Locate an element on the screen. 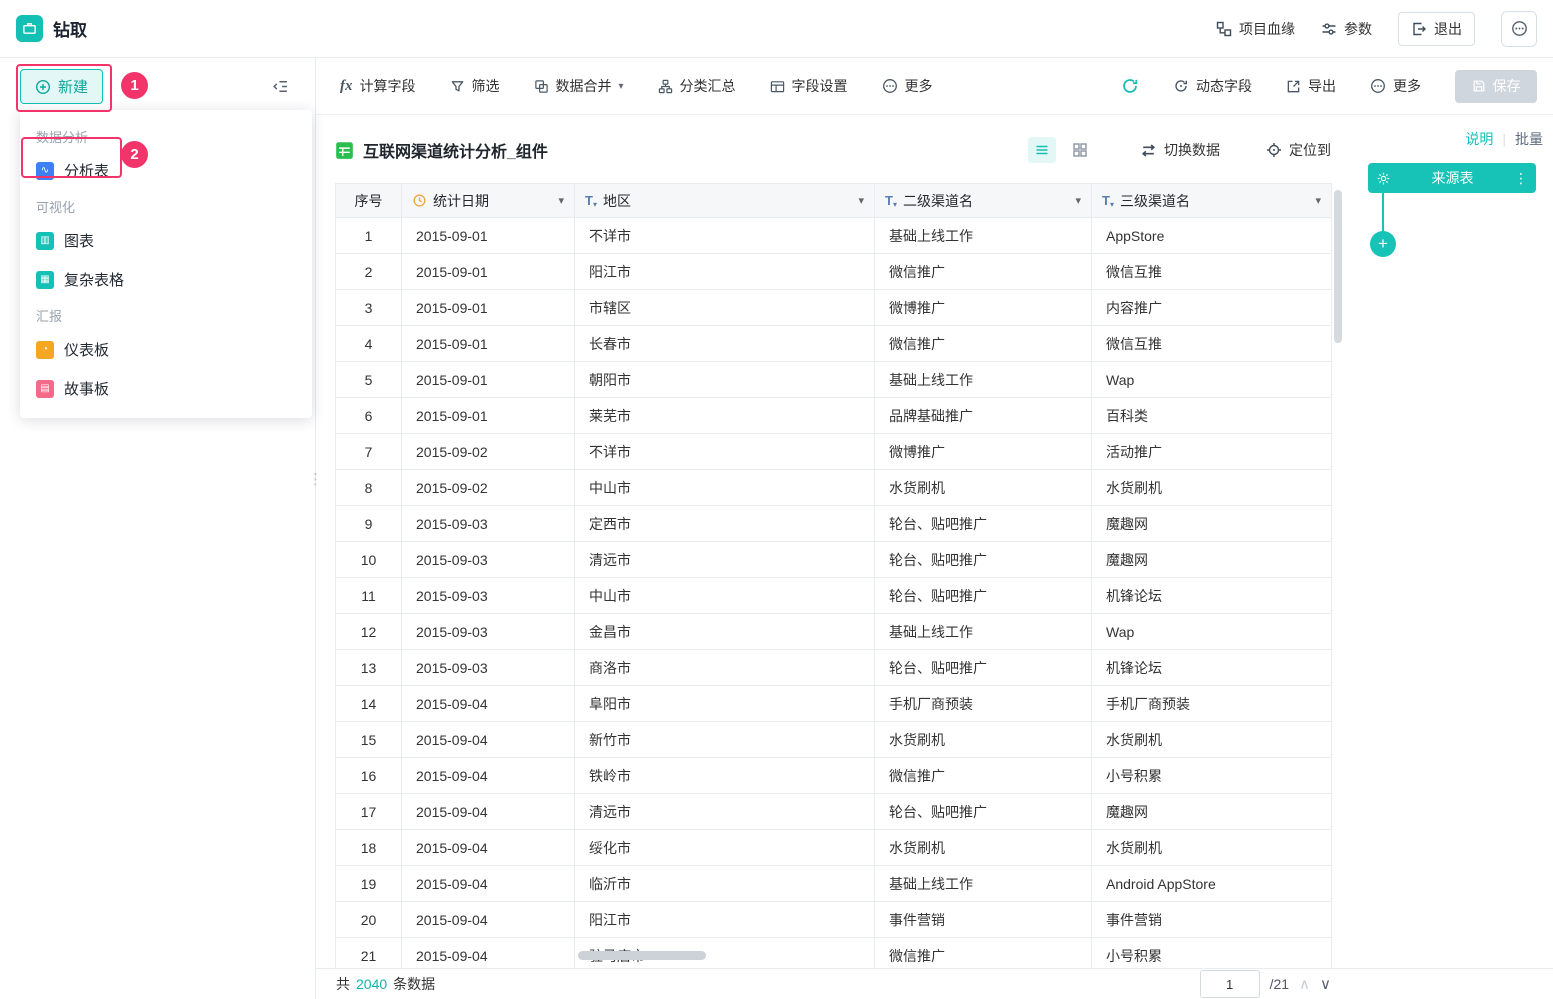  plus-circle-icon is located at coordinates (43, 87).